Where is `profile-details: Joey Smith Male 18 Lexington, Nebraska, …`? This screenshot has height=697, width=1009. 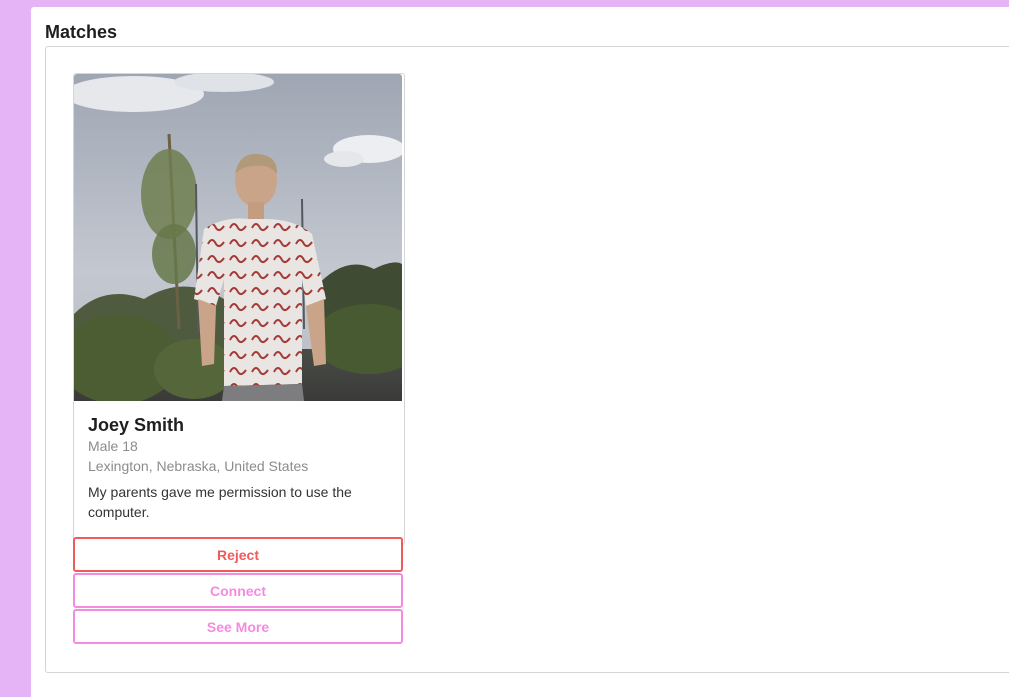 profile-details: Joey Smith Male 18 Lexington, Nebraska, … is located at coordinates (238, 468).